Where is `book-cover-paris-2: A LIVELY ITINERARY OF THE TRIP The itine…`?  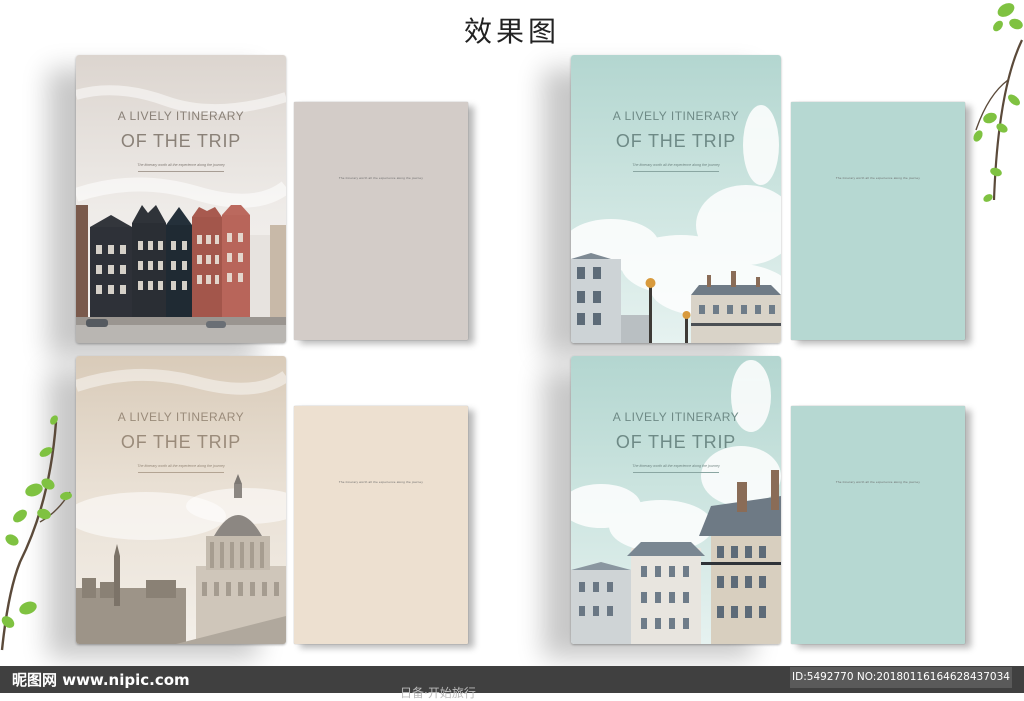
book-cover-paris-2: A LIVELY ITINERARY OF THE TRIP The itine… is located at coordinates (676, 500).